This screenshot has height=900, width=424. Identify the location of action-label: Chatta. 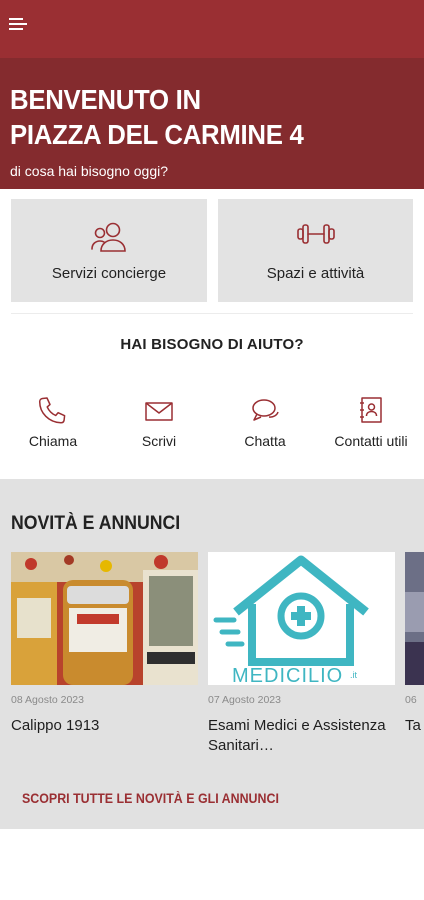
(265, 441).